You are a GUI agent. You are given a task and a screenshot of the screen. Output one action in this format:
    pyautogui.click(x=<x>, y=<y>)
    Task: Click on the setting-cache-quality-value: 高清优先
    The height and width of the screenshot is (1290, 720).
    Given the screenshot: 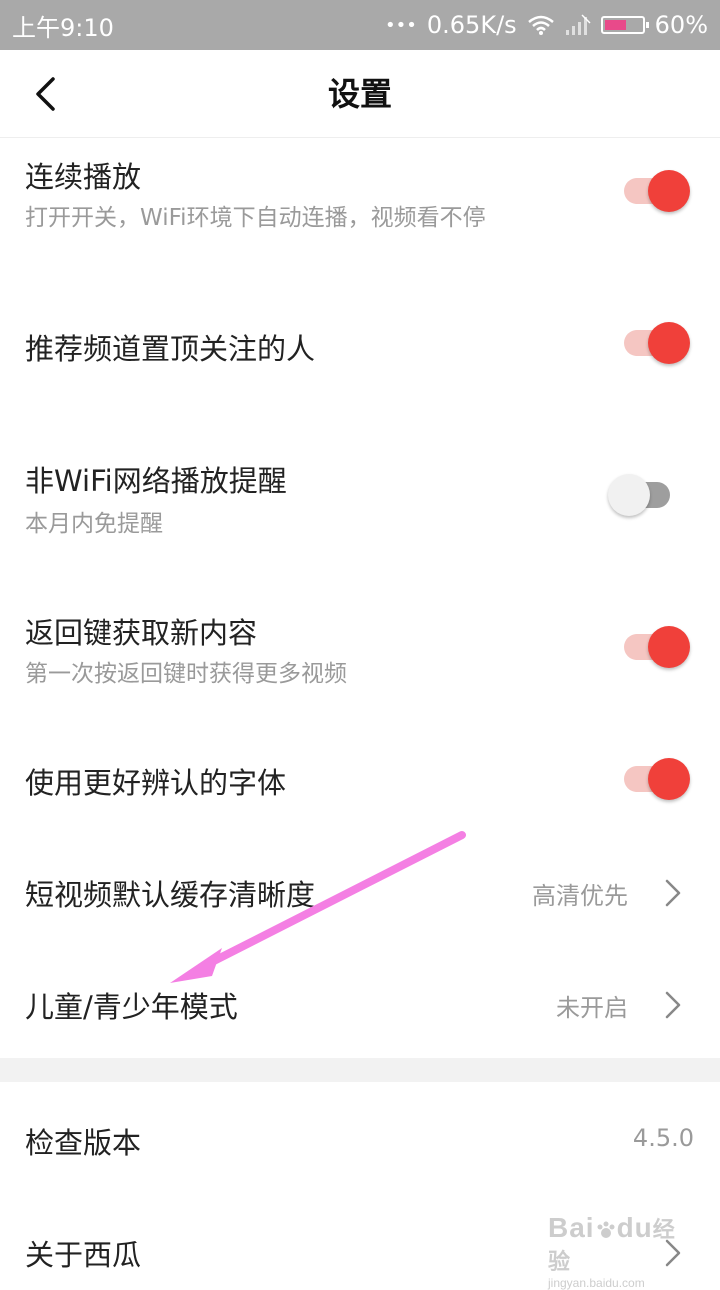 What is the action you would take?
    pyautogui.click(x=580, y=896)
    